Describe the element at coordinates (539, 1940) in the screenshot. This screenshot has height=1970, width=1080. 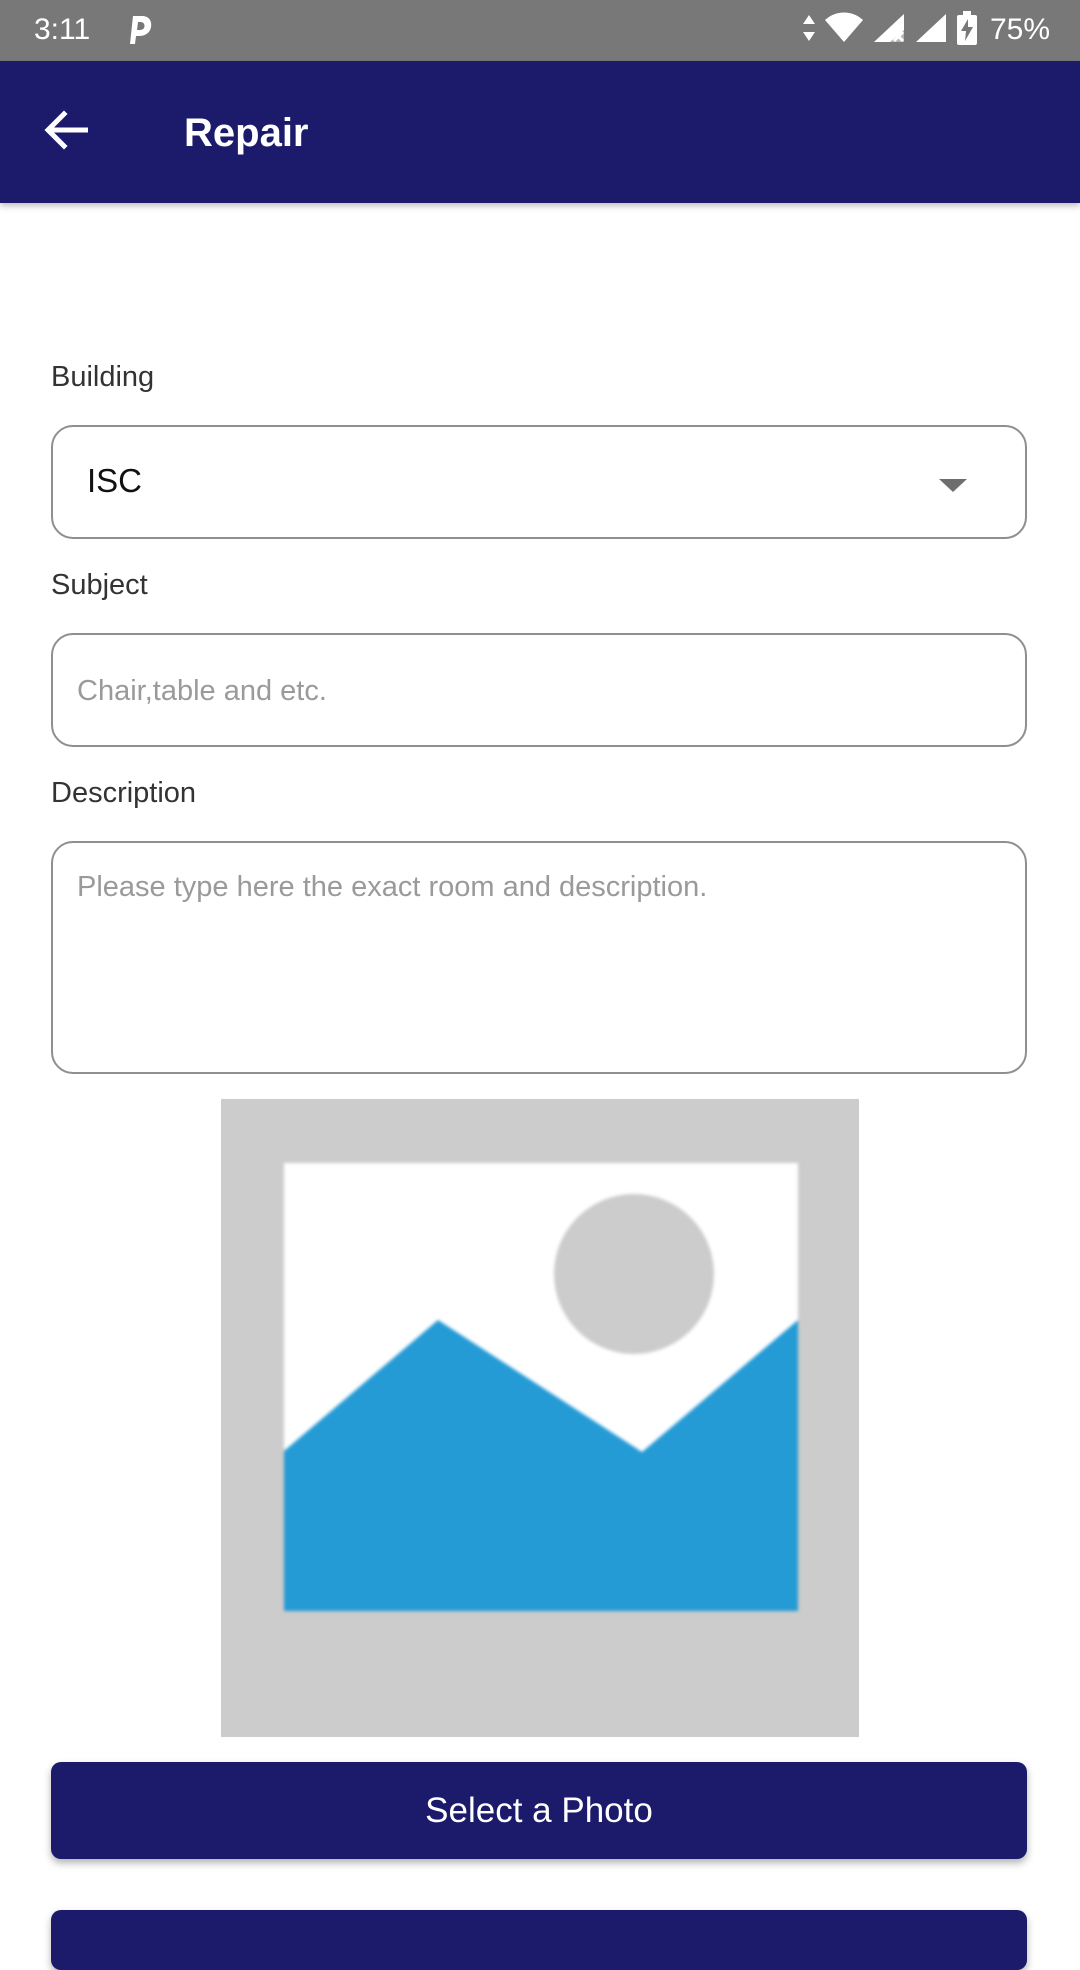
I see `submit-button` at that location.